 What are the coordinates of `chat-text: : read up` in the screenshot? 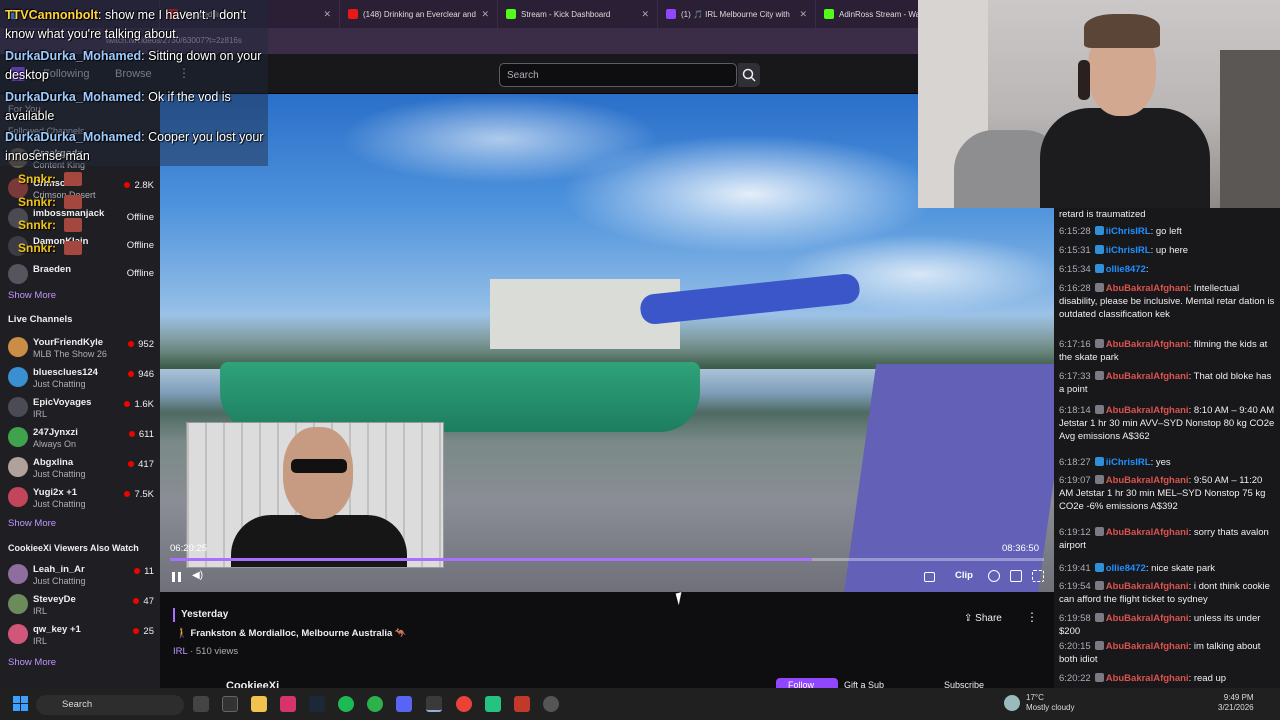 It's located at (1207, 678).